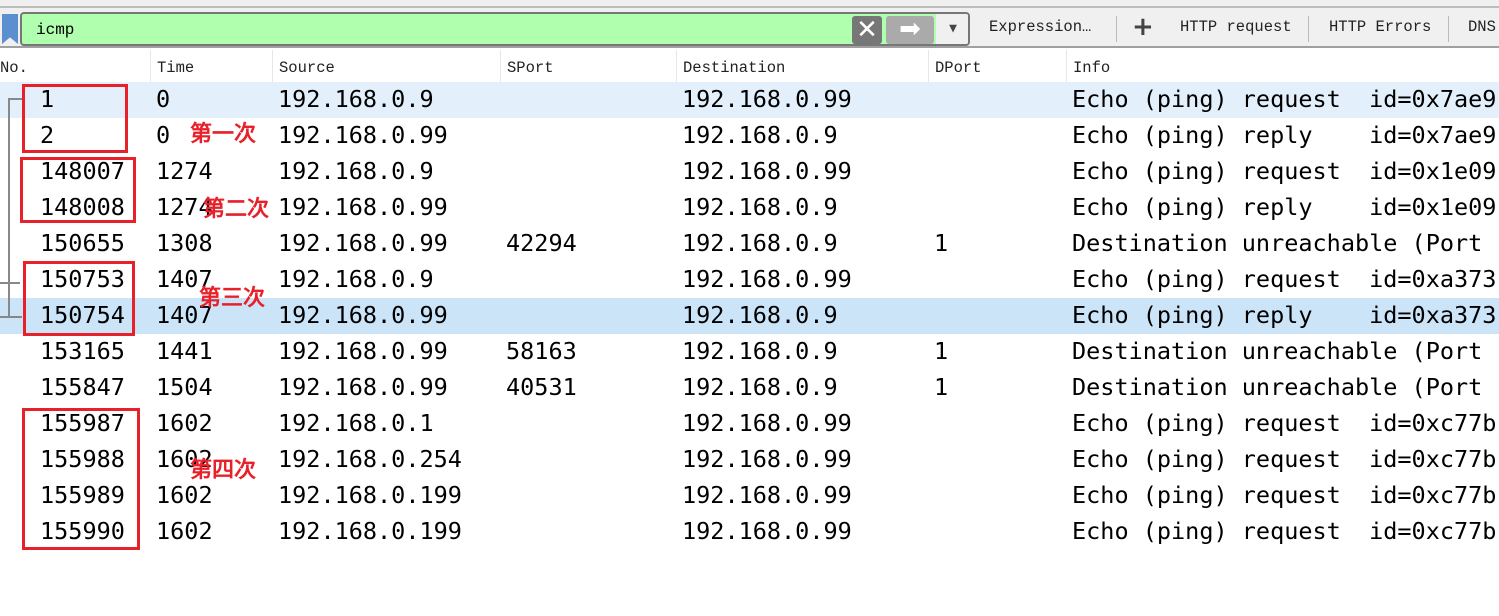 The image size is (1499, 616). I want to click on cell-src: 192.168.0.1, so click(356, 423).